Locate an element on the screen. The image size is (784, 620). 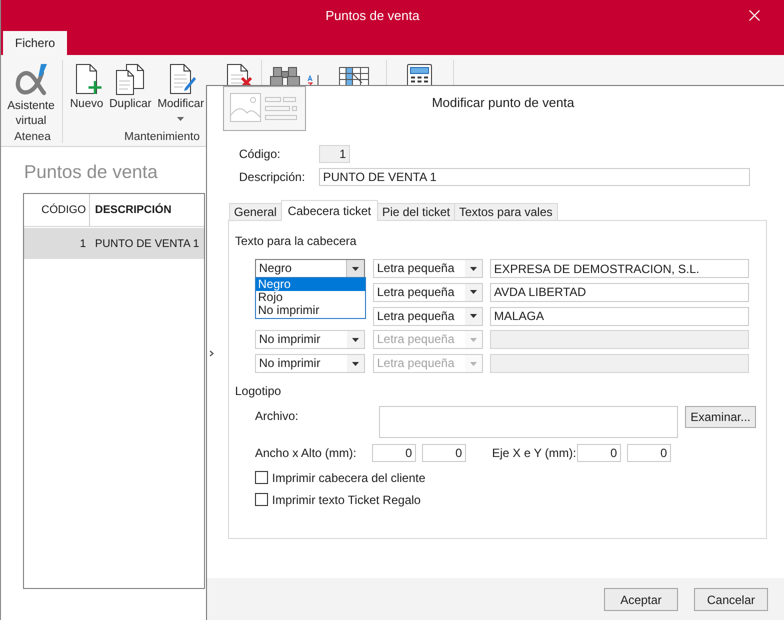
window-title: Puntos de venta is located at coordinates (373, 15).